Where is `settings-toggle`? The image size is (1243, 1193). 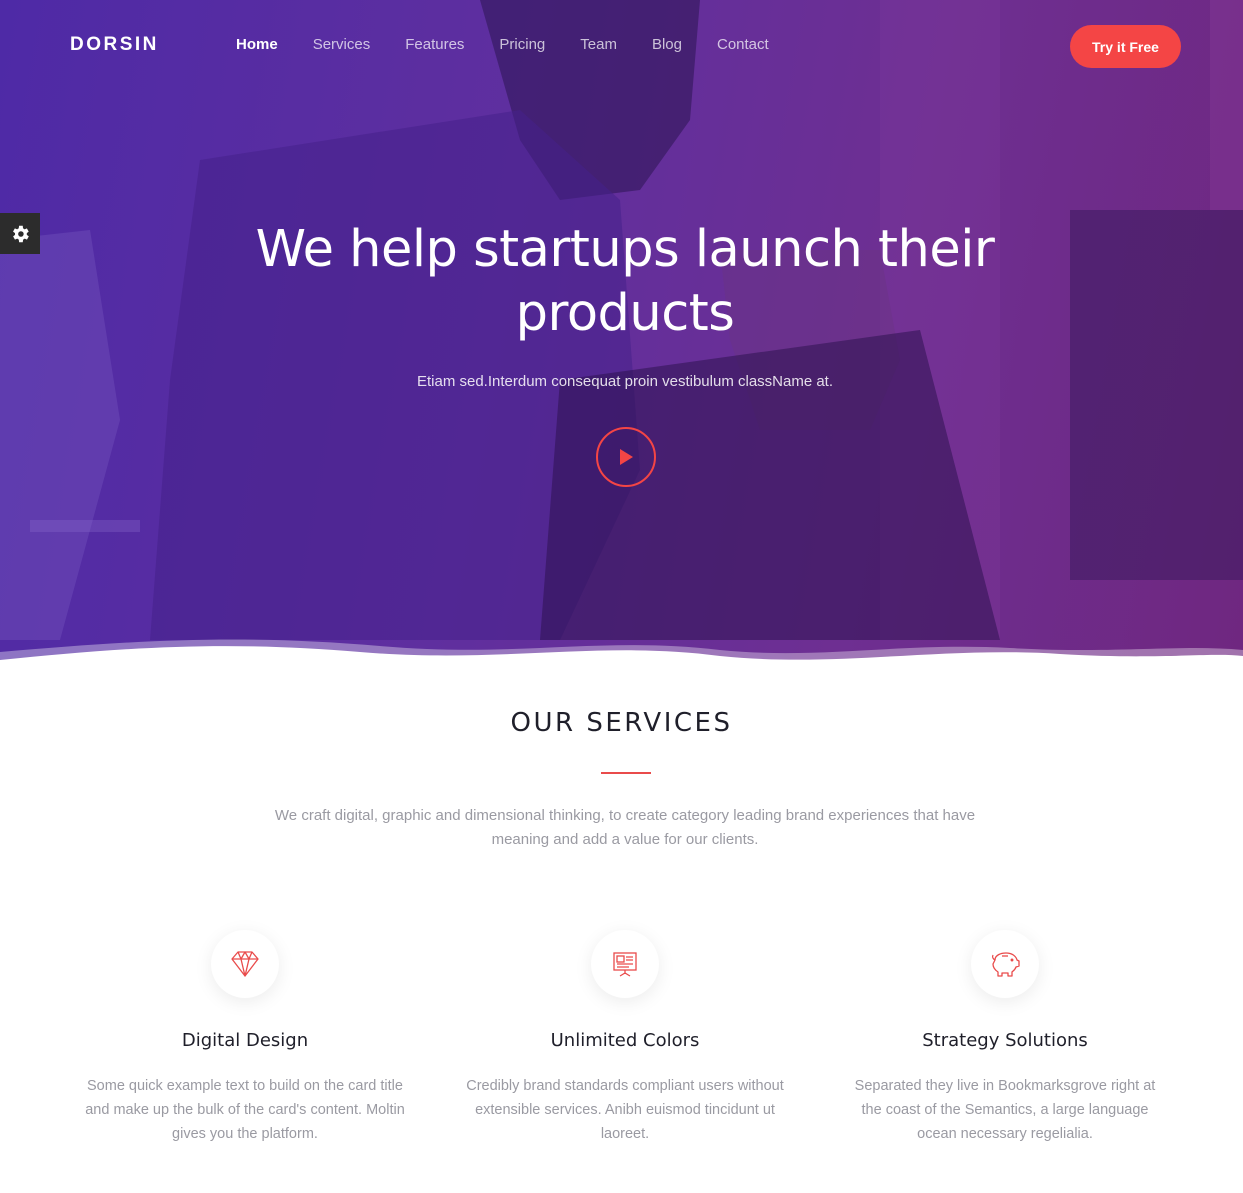 settings-toggle is located at coordinates (20, 233).